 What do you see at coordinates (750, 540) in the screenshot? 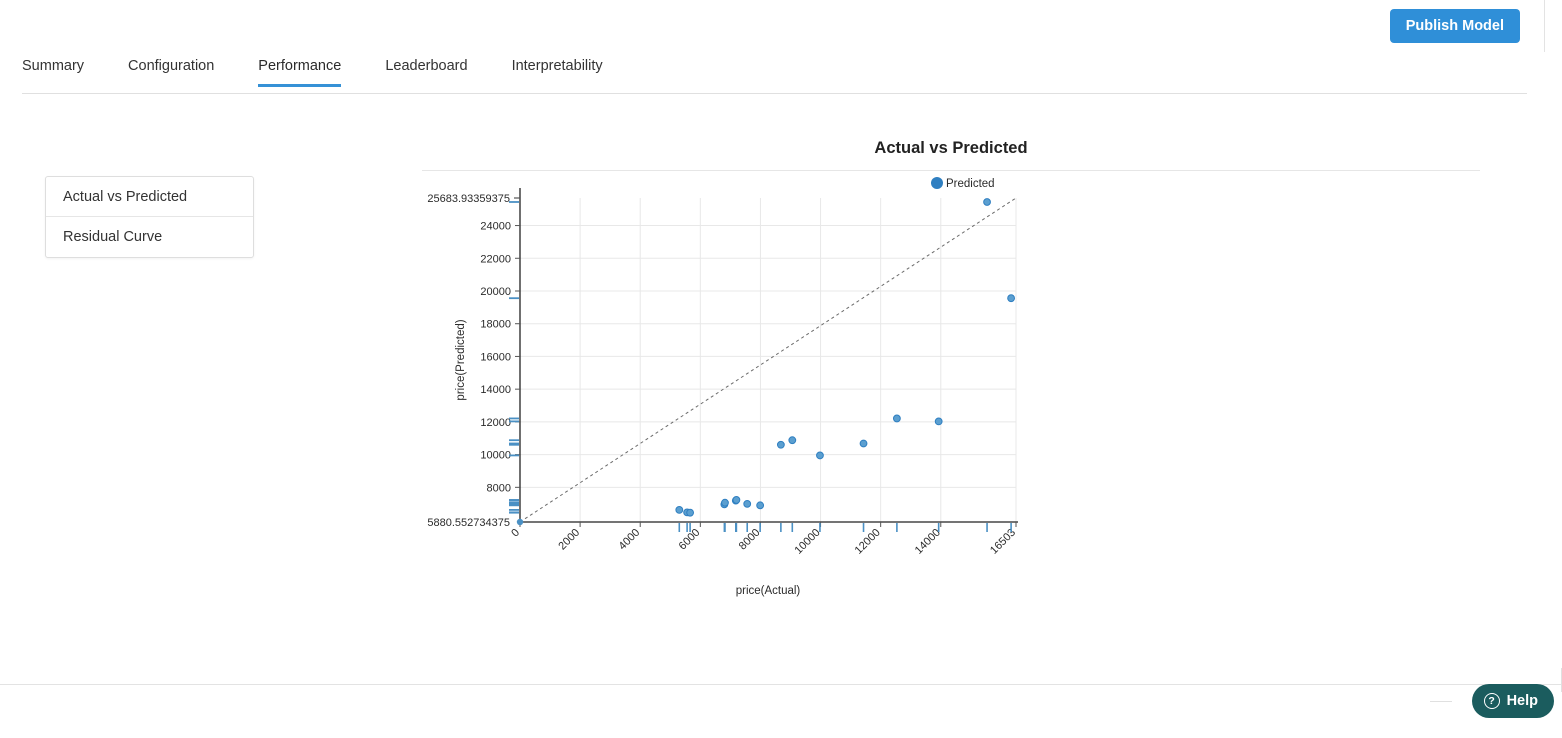
I see `x-tick-label: 8000` at bounding box center [750, 540].